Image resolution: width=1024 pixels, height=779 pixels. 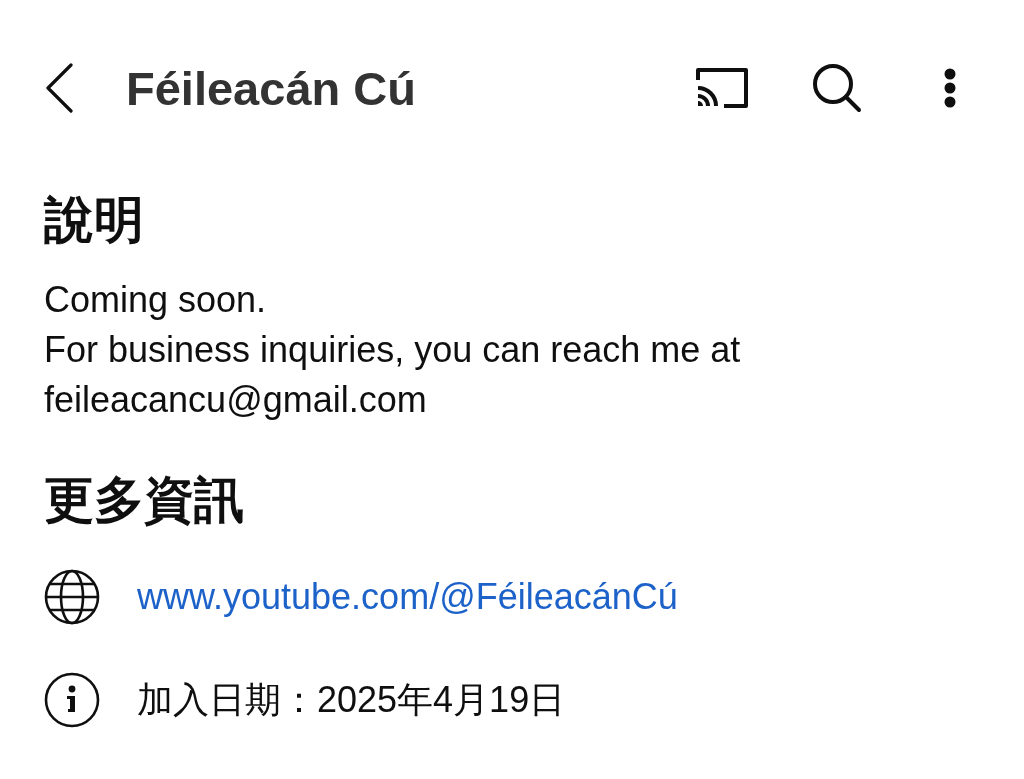 I want to click on more-button, so click(x=950, y=88).